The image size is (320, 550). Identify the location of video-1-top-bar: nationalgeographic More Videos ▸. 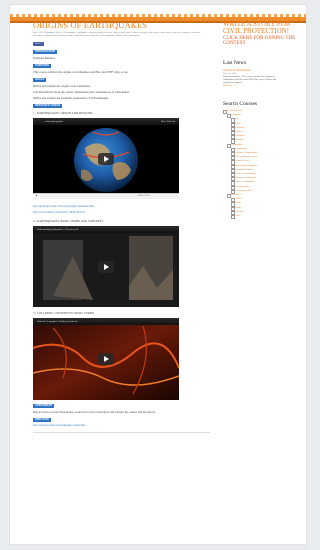
(106, 121).